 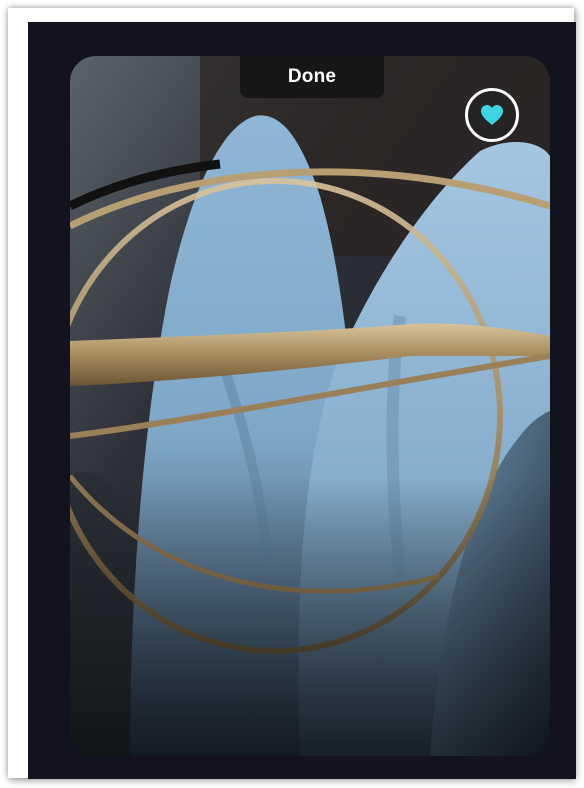 I want to click on favorite-button, so click(x=492, y=115).